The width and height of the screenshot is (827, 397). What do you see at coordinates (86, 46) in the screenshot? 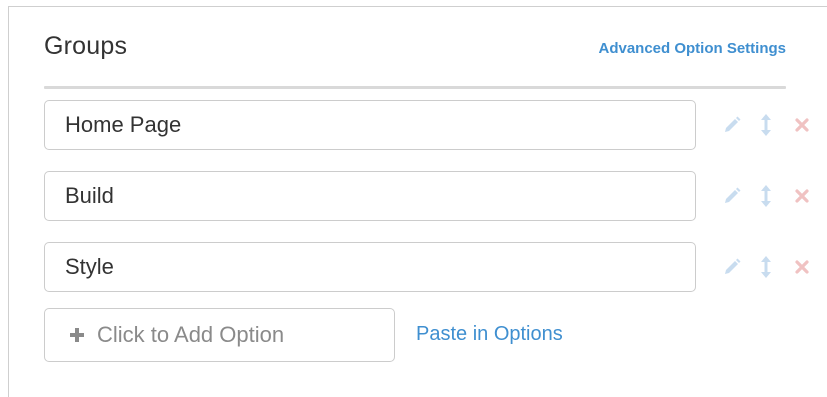
I see `section-title: Groups` at bounding box center [86, 46].